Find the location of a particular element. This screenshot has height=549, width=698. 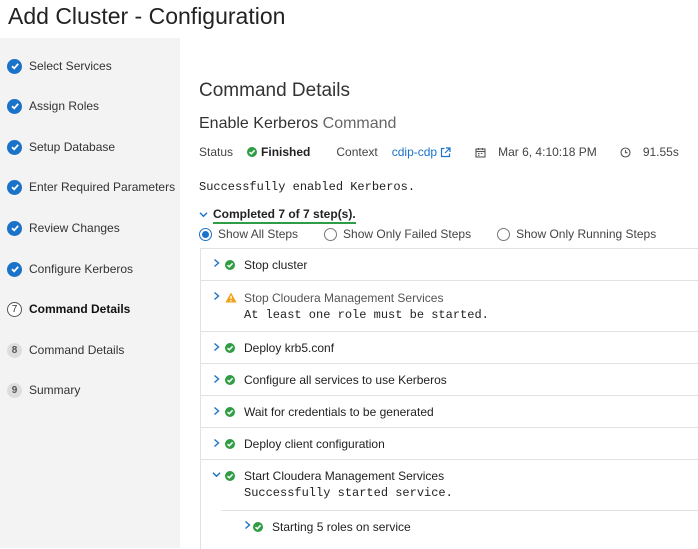

wizard-step-select-services: Select Services is located at coordinates (90, 66).